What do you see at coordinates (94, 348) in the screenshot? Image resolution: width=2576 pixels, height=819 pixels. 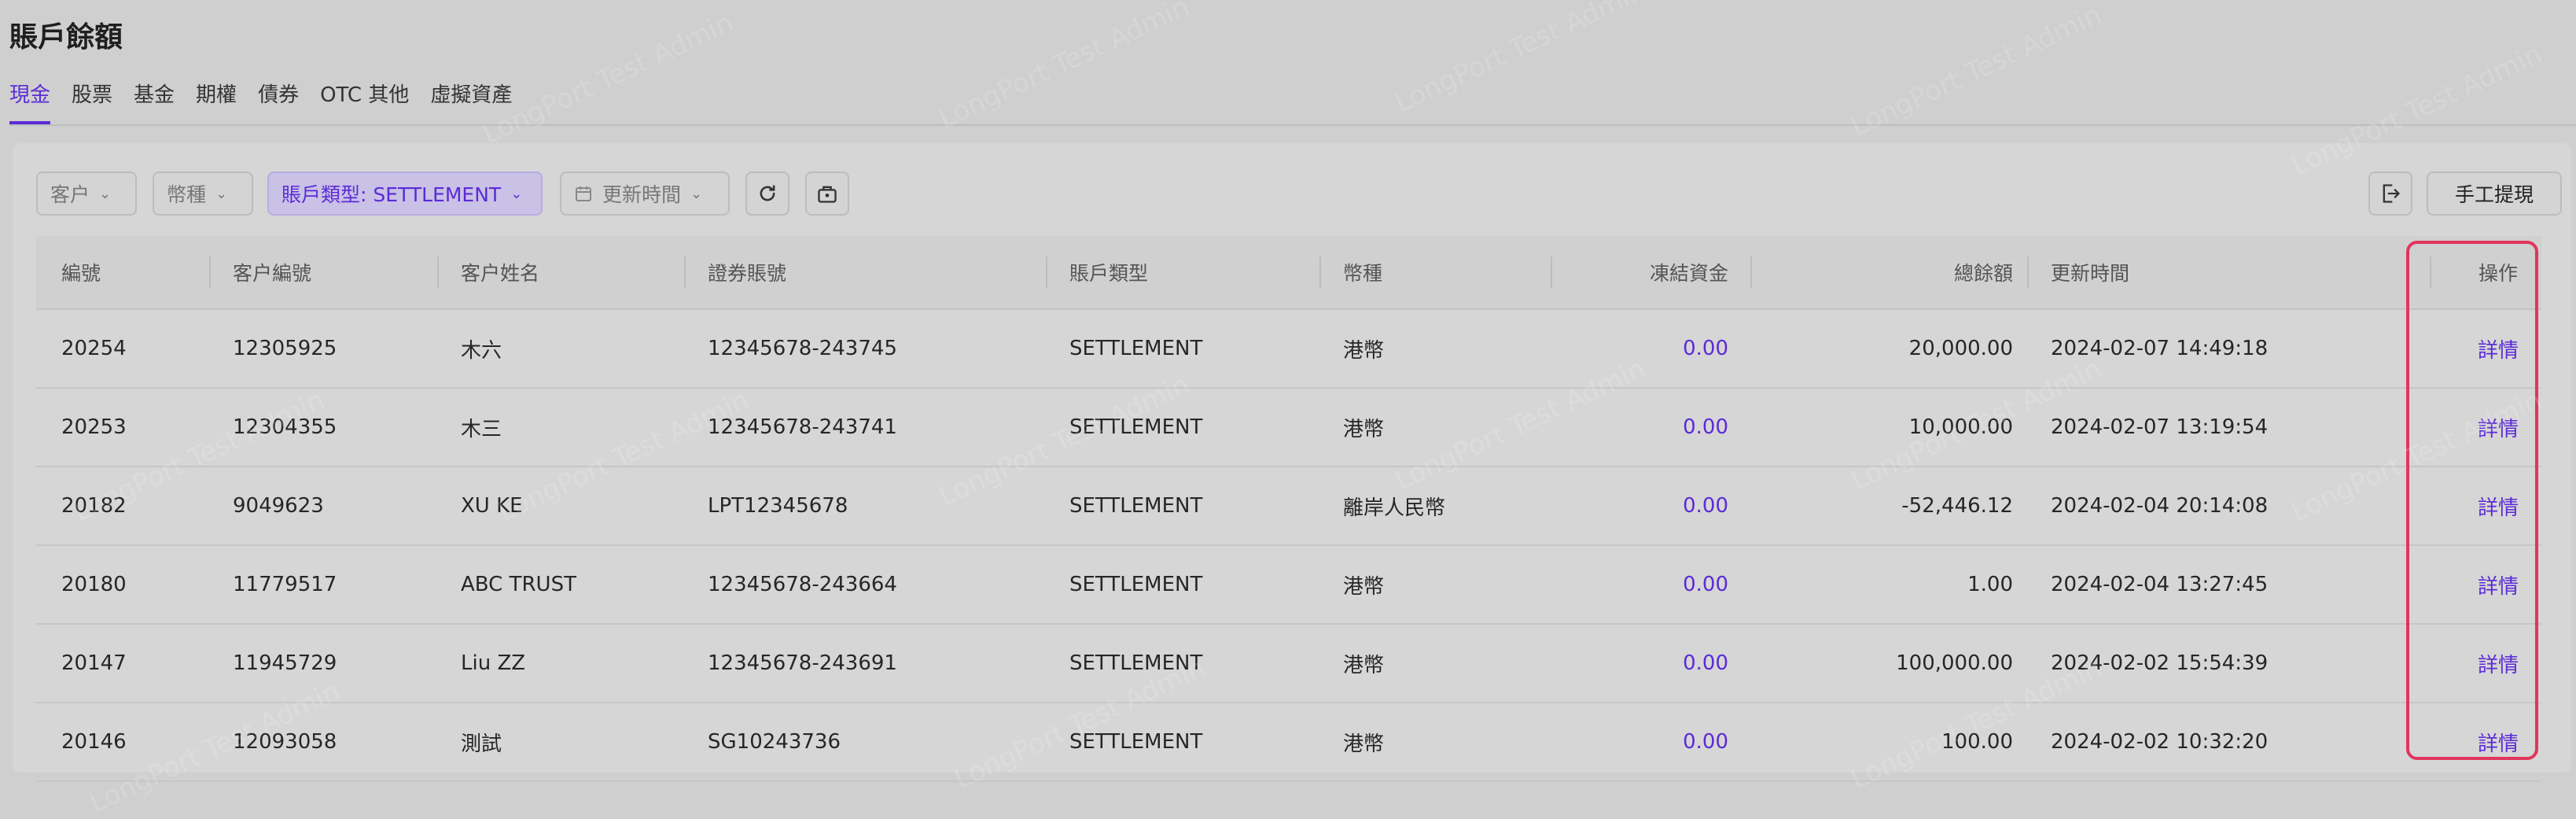 I see `cell-id: 20254` at bounding box center [94, 348].